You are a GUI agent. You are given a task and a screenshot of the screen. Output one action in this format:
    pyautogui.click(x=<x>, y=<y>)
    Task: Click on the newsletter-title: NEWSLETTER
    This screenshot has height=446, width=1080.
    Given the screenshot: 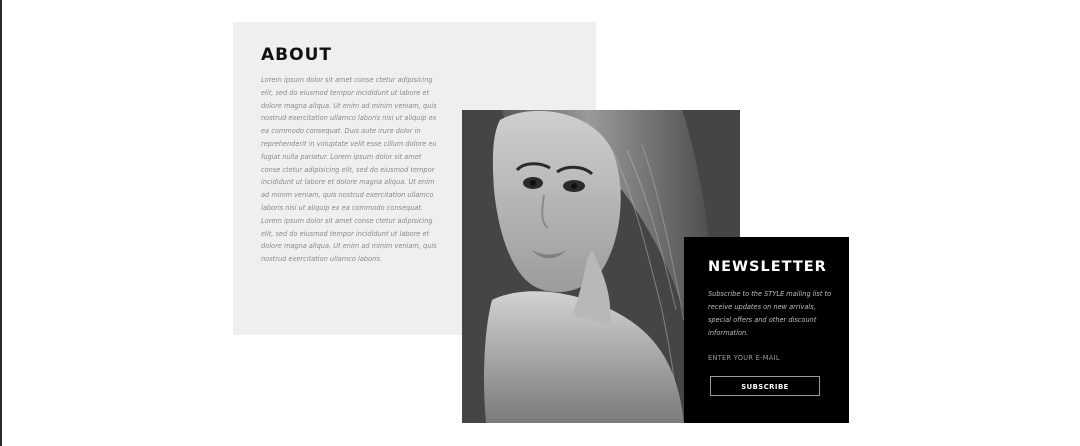 What is the action you would take?
    pyautogui.click(x=767, y=267)
    